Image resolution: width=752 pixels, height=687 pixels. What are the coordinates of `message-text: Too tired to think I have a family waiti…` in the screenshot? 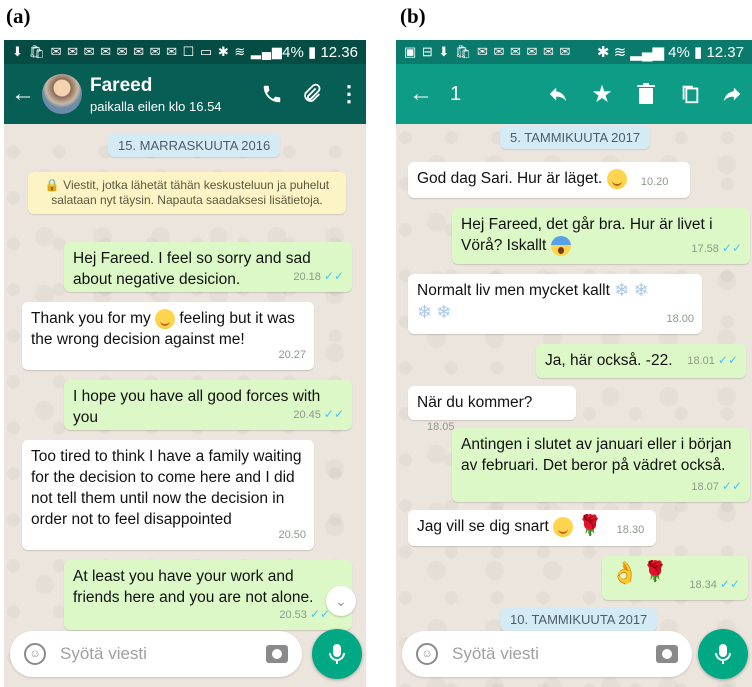 It's located at (166, 488).